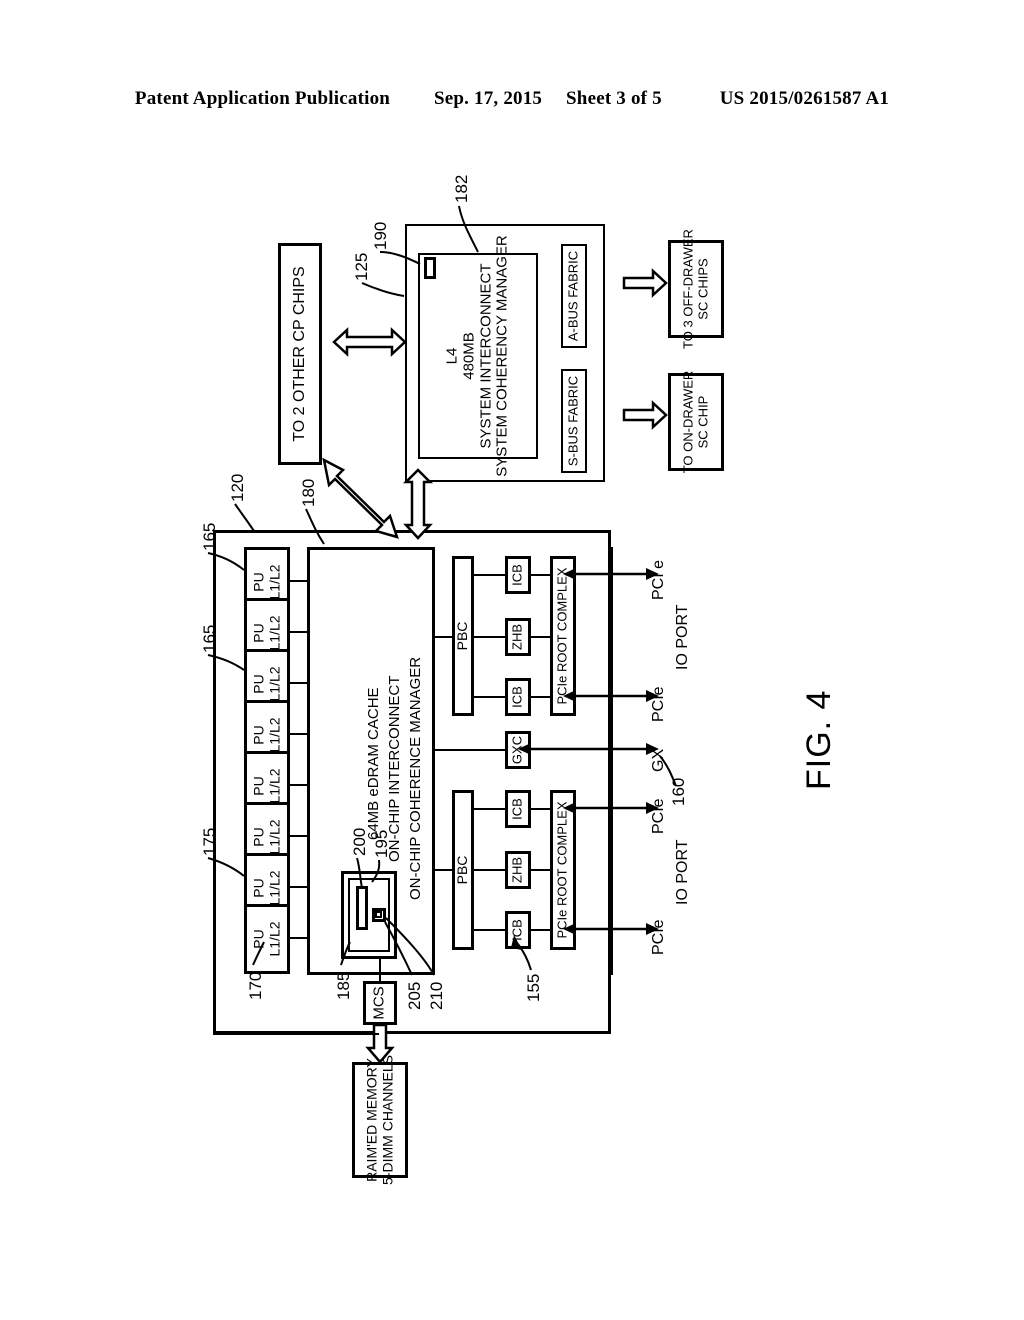  Describe the element at coordinates (343, 985) in the screenshot. I see `ref-185: 185` at that location.